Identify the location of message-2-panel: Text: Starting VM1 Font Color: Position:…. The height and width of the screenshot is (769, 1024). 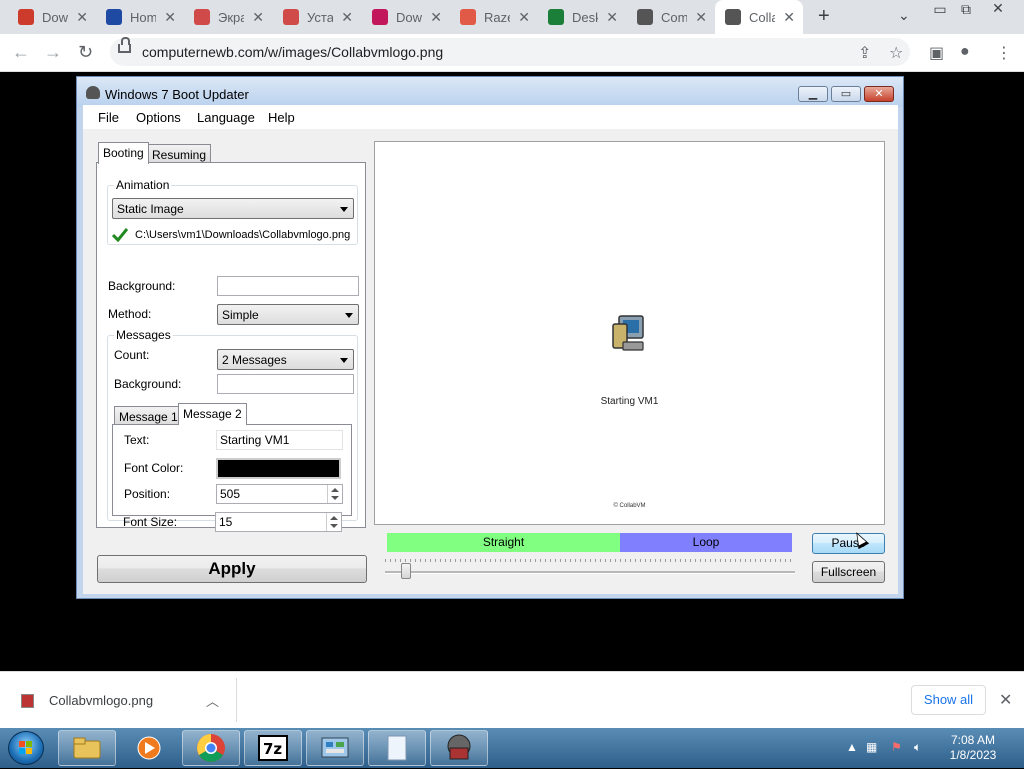
(232, 470).